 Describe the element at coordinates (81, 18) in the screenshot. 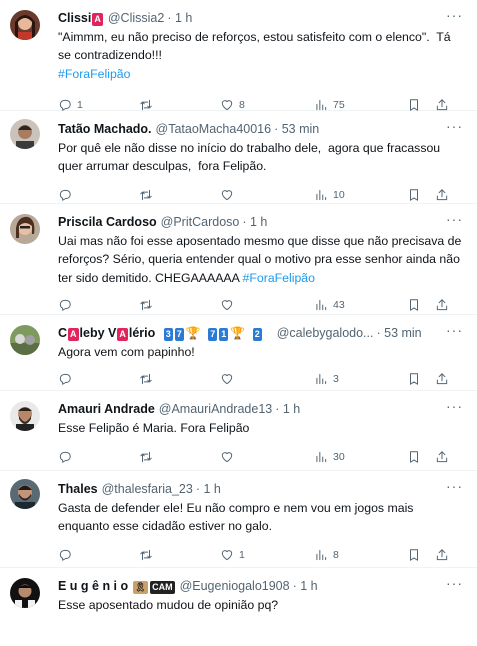

I see `display-name: Clissi A` at that location.